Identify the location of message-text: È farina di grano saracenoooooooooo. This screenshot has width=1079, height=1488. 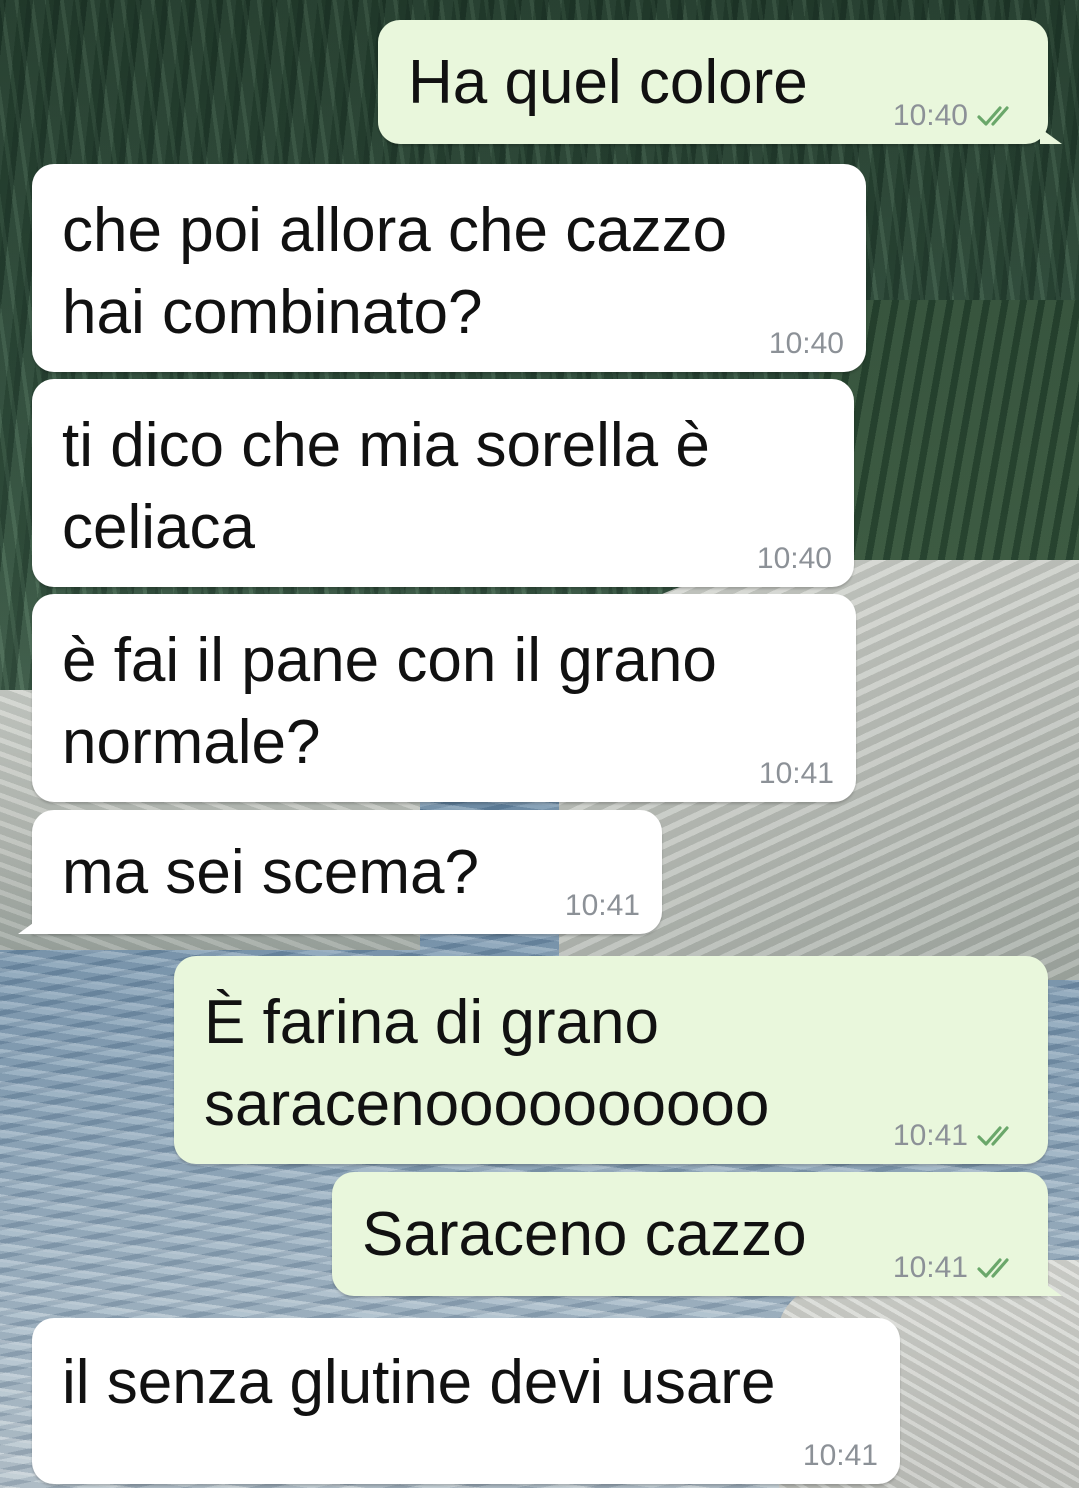
(487, 1063).